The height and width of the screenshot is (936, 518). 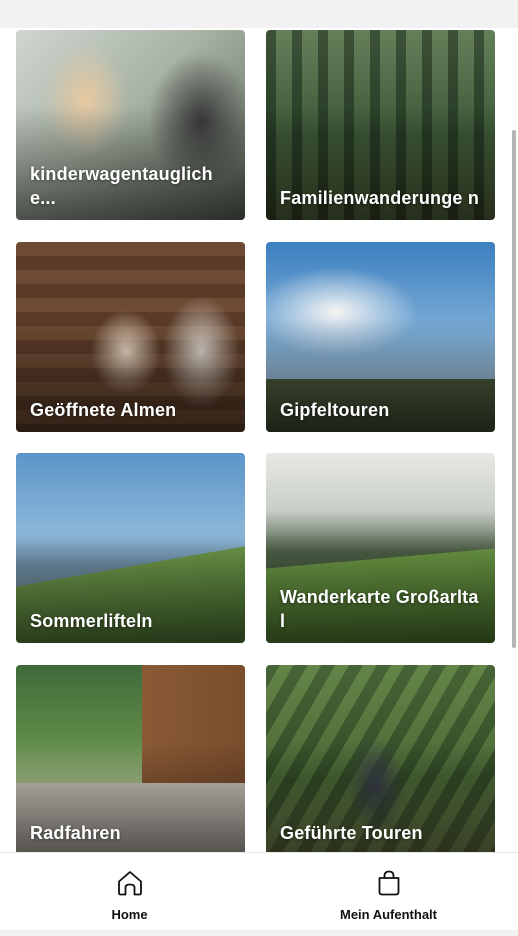 What do you see at coordinates (380, 758) in the screenshot?
I see `tile-gefuehrte-touren: Geführte Touren` at bounding box center [380, 758].